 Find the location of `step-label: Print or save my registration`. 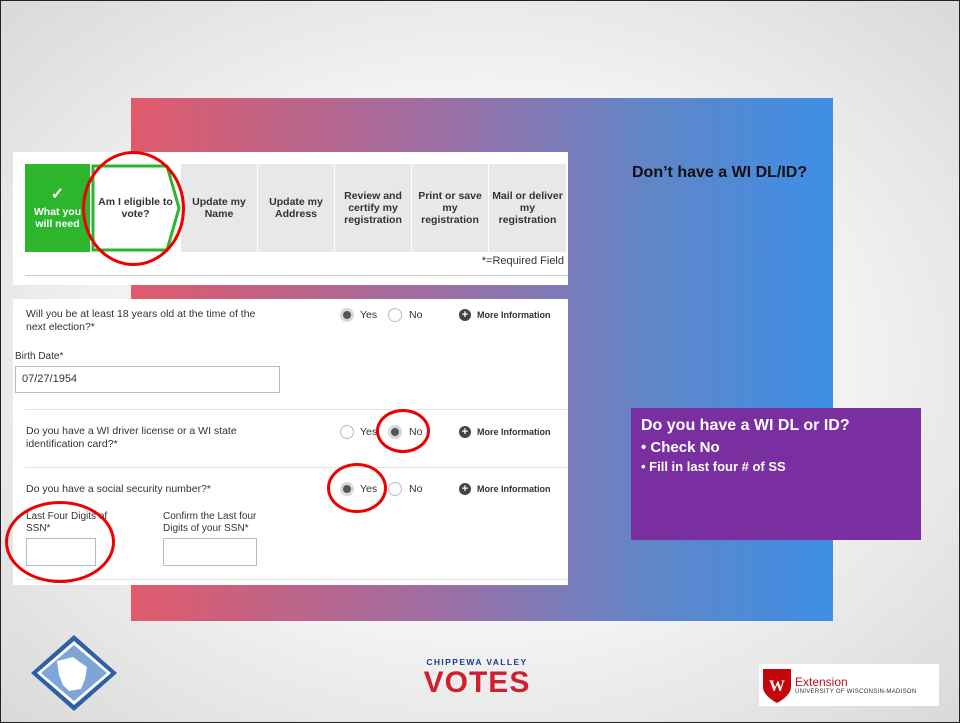

step-label: Print or save my registration is located at coordinates (450, 208).